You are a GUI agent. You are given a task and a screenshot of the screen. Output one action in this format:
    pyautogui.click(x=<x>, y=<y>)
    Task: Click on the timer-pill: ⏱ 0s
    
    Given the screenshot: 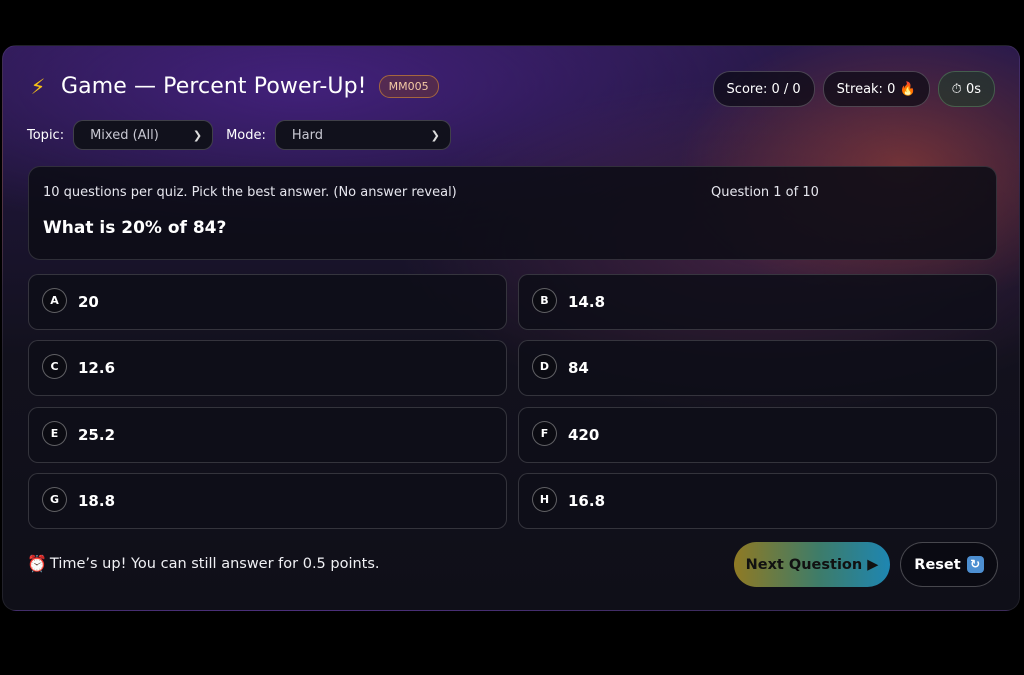 What is the action you would take?
    pyautogui.click(x=966, y=89)
    